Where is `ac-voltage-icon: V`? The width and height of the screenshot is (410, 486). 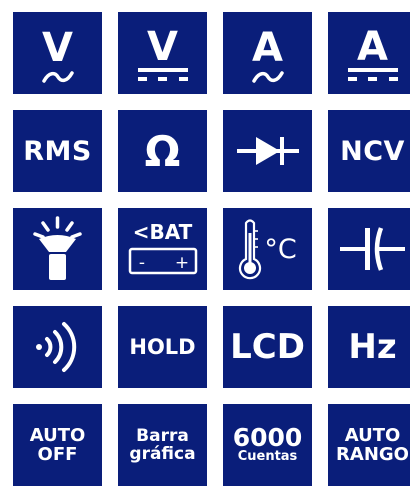 ac-voltage-icon: V is located at coordinates (58, 54).